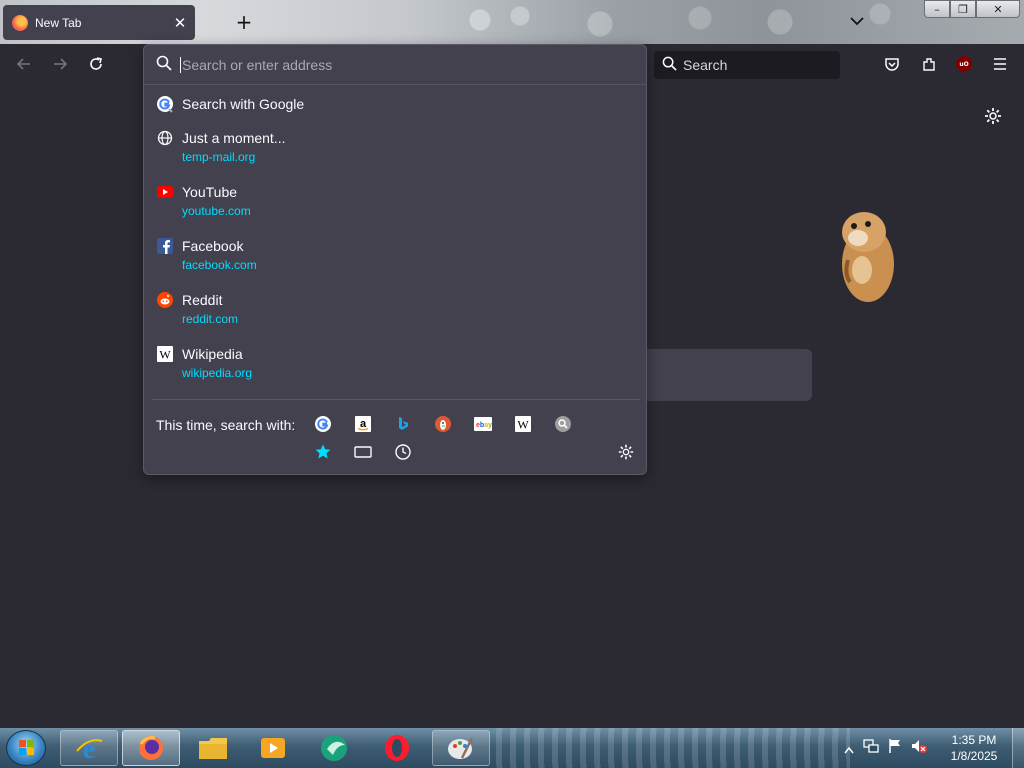  Describe the element at coordinates (60, 64) in the screenshot. I see `forward-icon` at that location.